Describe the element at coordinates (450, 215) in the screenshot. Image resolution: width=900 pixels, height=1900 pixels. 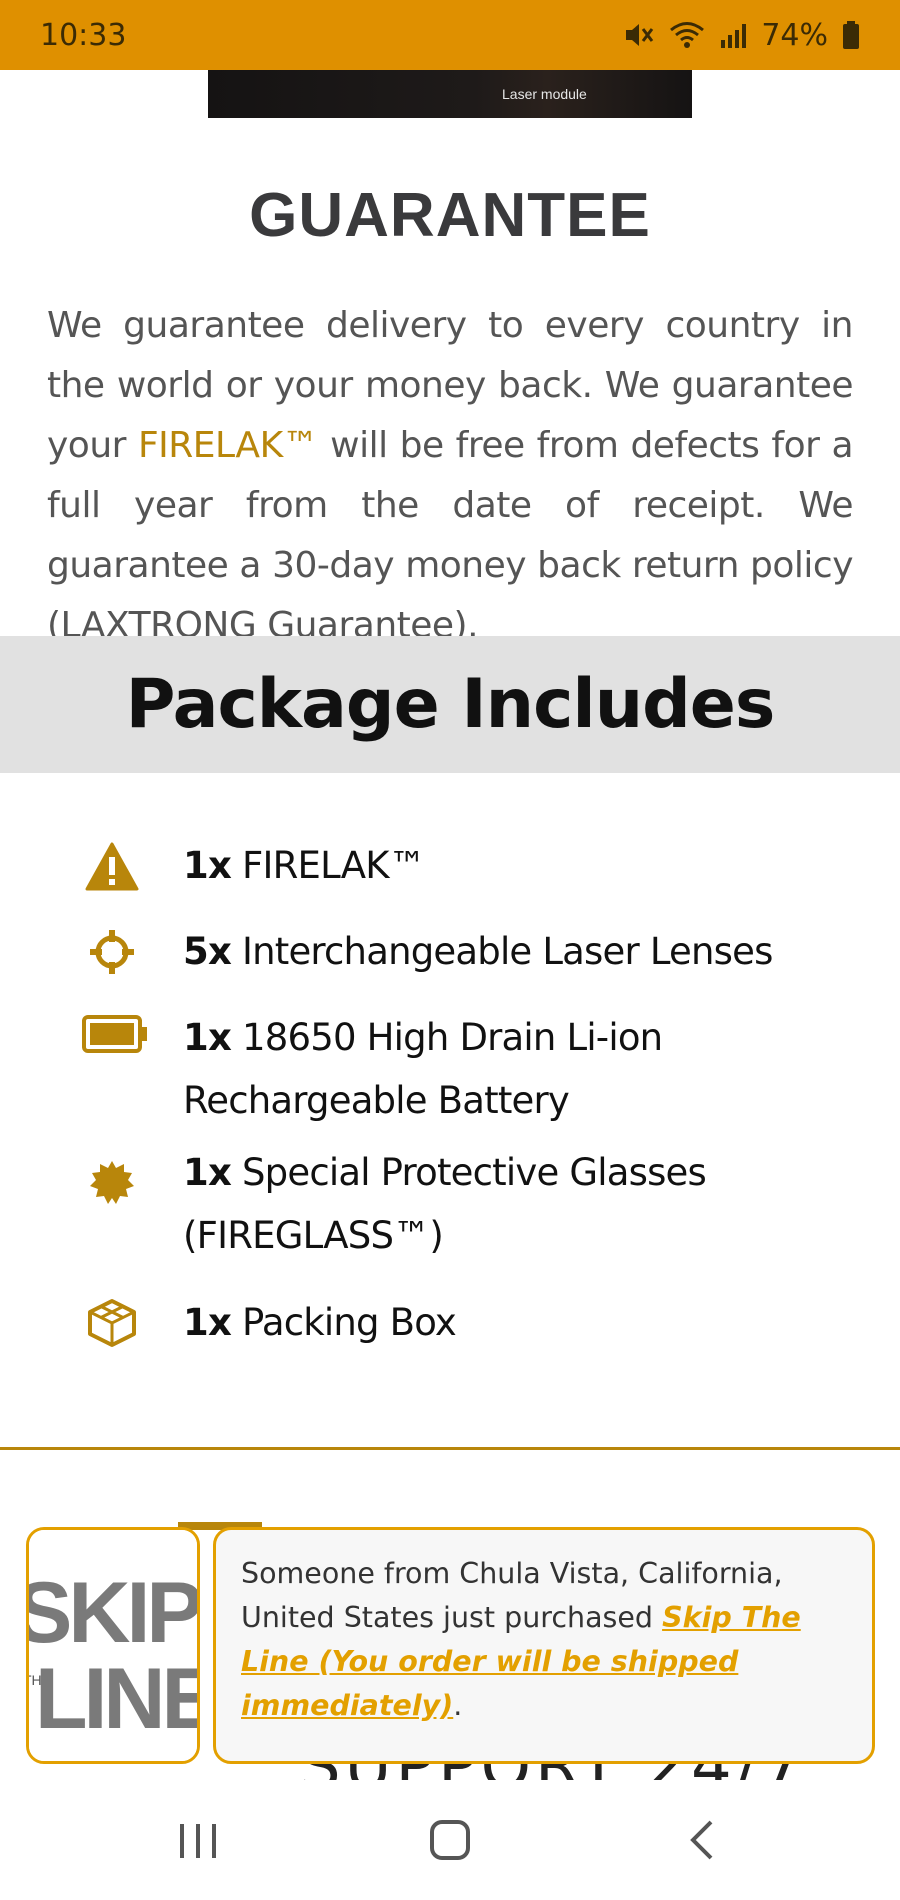
I see `guarantee-title: GUARANTEE` at that location.